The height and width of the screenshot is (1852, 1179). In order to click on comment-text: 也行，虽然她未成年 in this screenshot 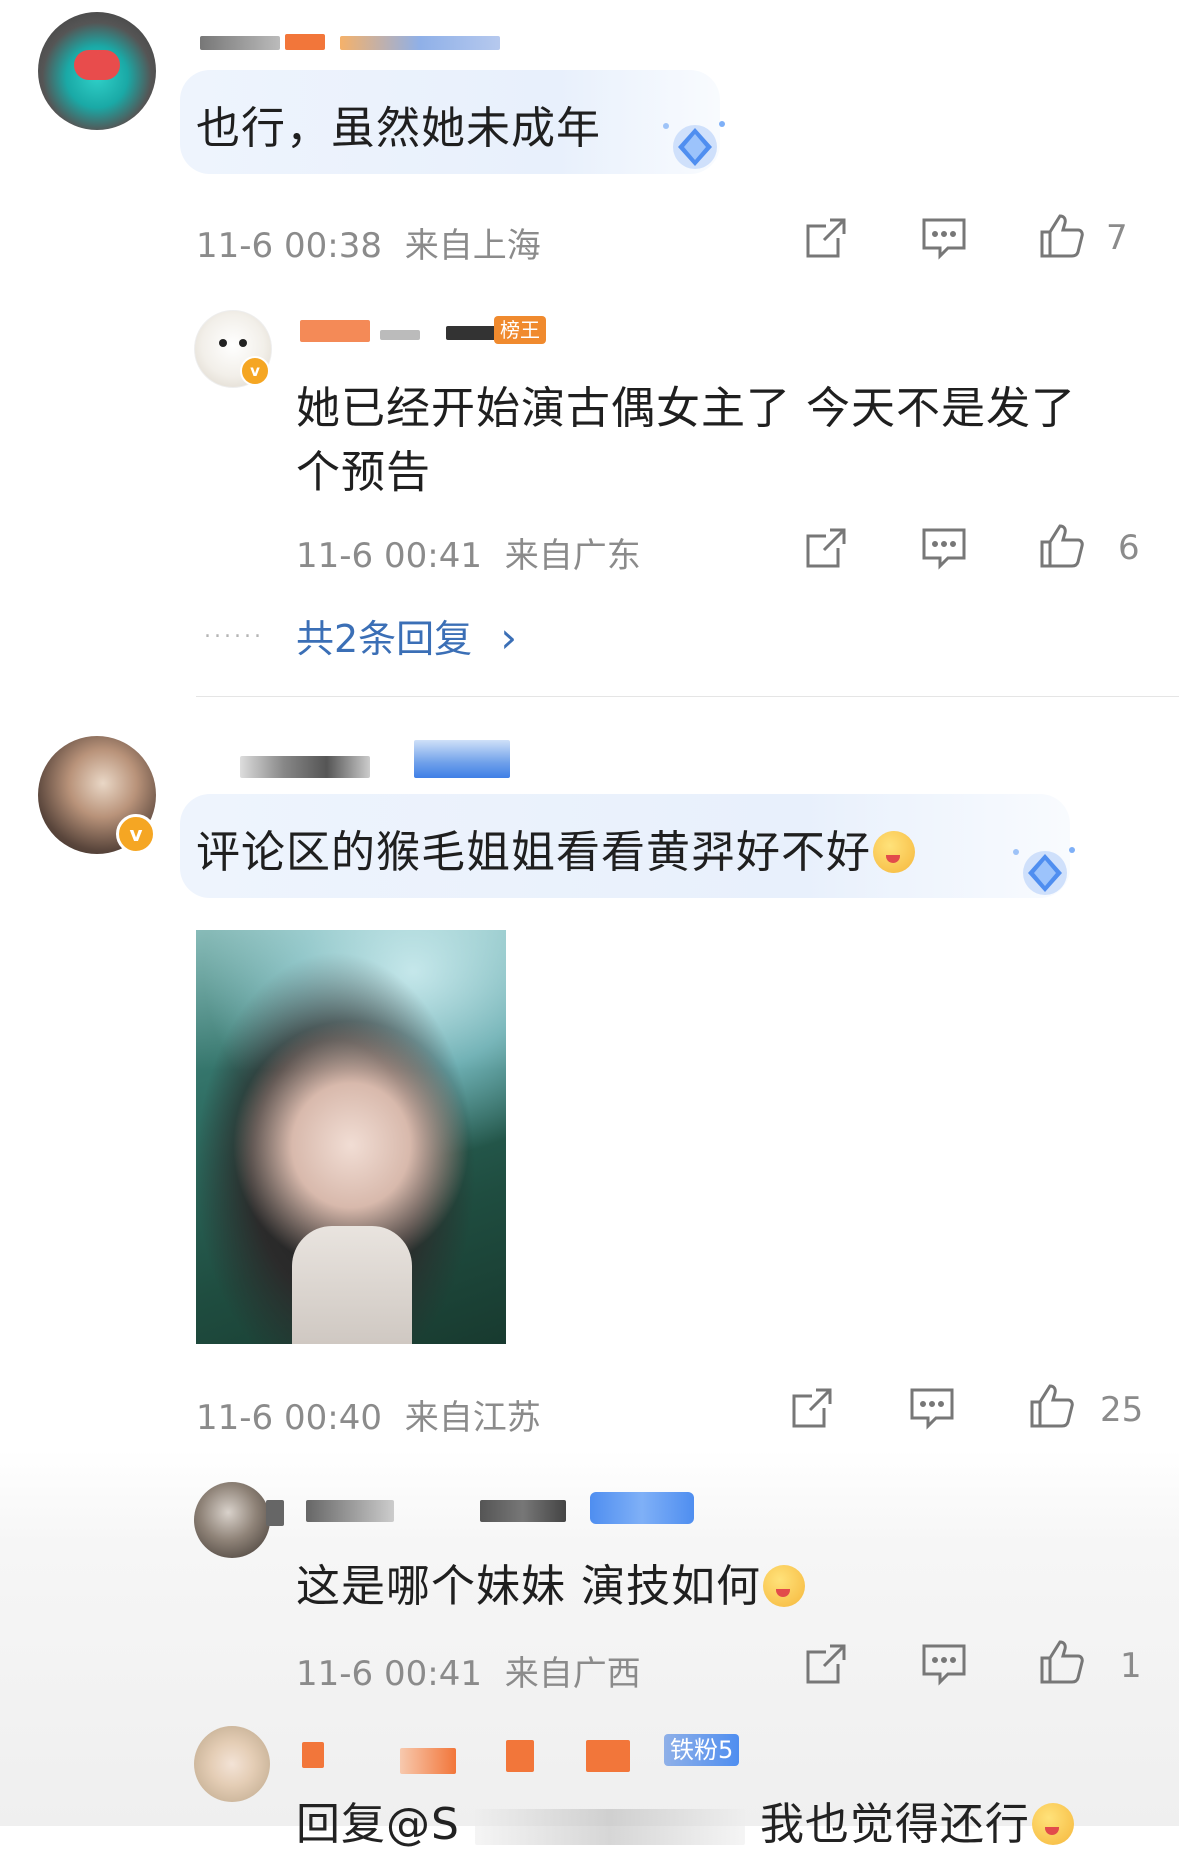, I will do `click(398, 128)`.